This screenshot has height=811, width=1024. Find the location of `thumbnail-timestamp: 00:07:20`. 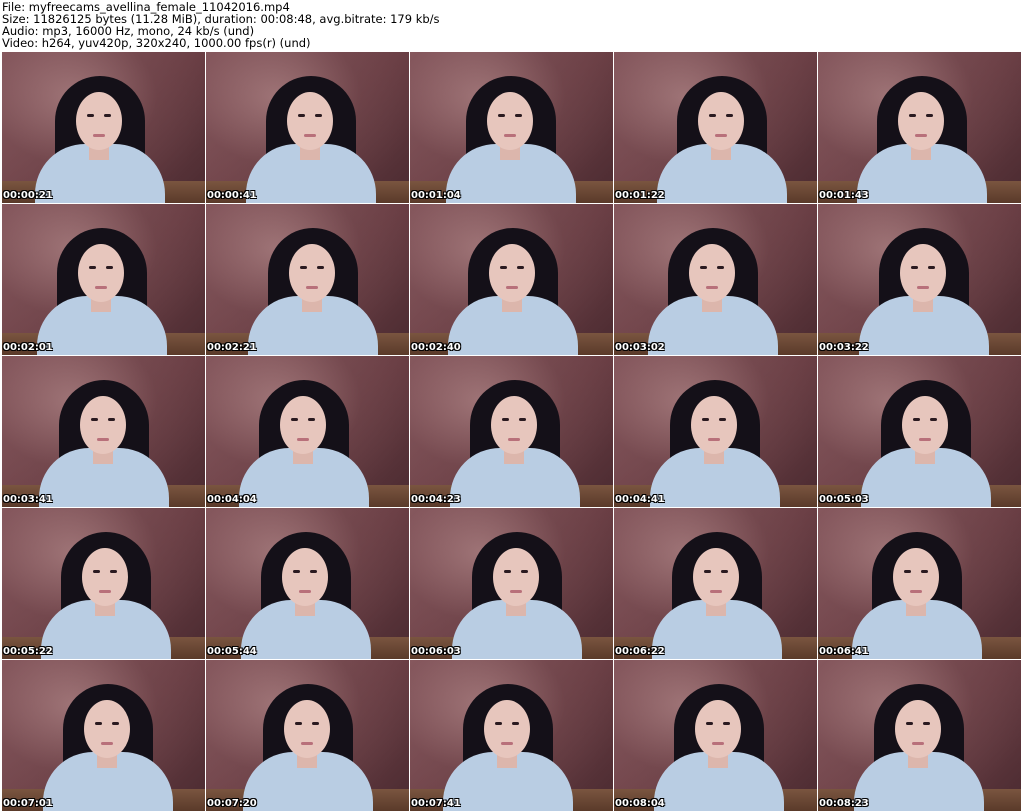

thumbnail-timestamp: 00:07:20 is located at coordinates (232, 803).